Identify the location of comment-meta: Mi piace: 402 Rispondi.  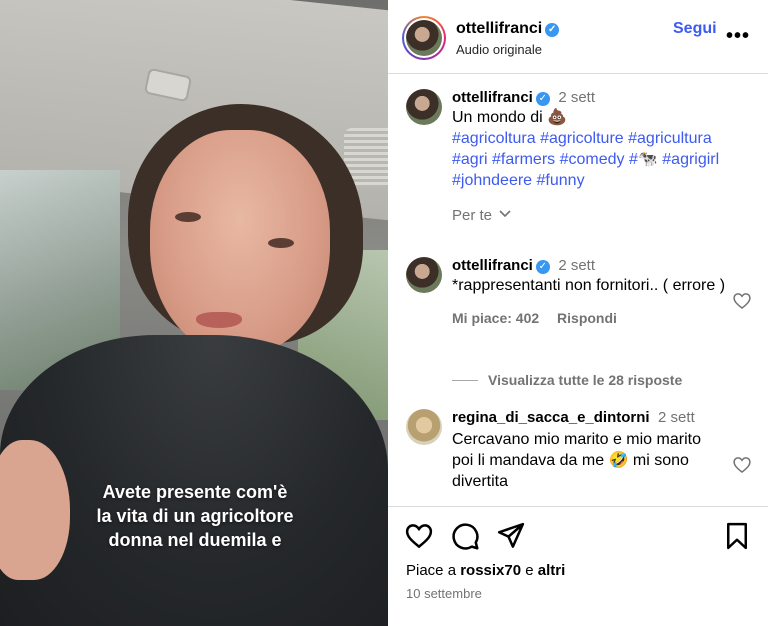
(597, 318).